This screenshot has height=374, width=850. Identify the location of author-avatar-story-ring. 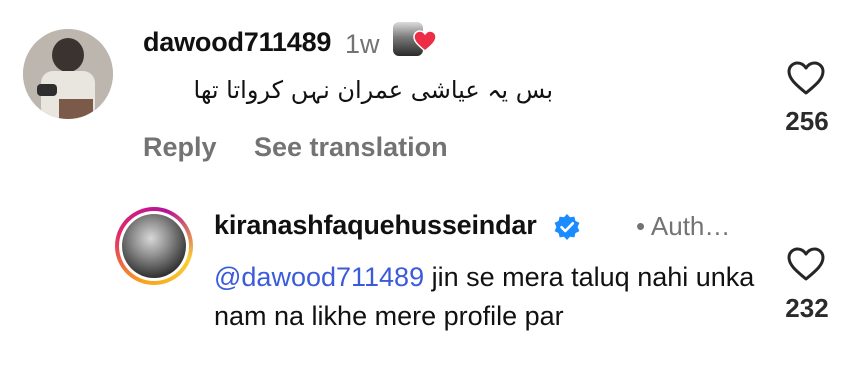
(154, 246).